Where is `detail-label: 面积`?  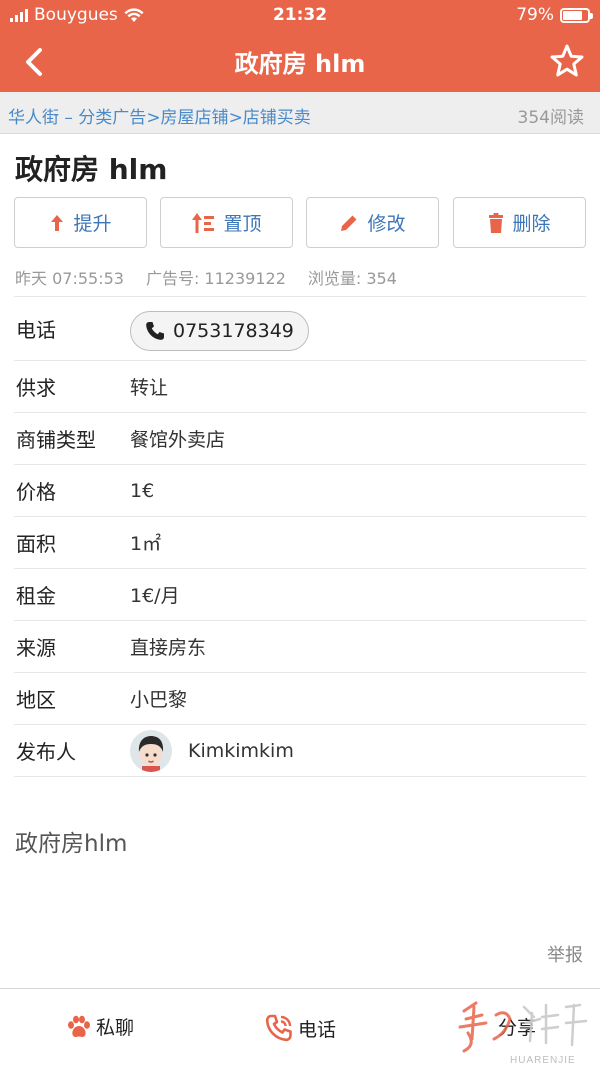 detail-label: 面积 is located at coordinates (36, 544).